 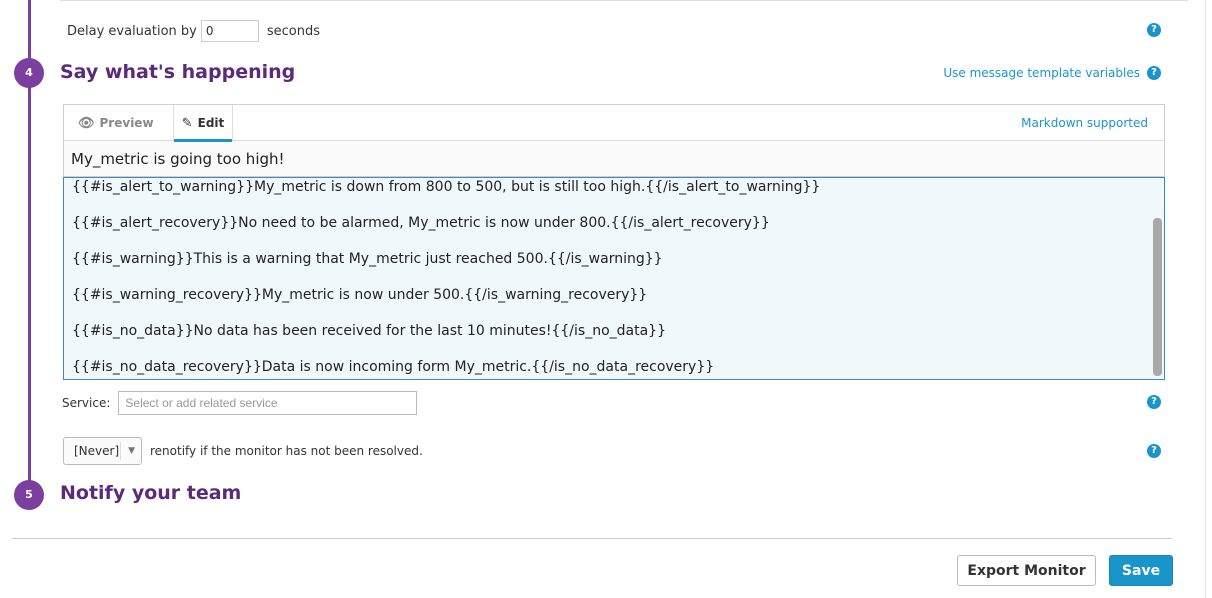 What do you see at coordinates (86, 123) in the screenshot?
I see `eye-icon: 👁` at bounding box center [86, 123].